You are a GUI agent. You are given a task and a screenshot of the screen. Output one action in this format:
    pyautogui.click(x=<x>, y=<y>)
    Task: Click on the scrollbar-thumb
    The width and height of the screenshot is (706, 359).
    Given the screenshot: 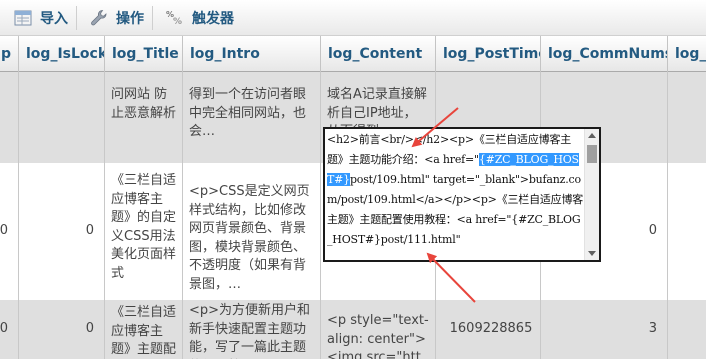 What is the action you would take?
    pyautogui.click(x=592, y=154)
    